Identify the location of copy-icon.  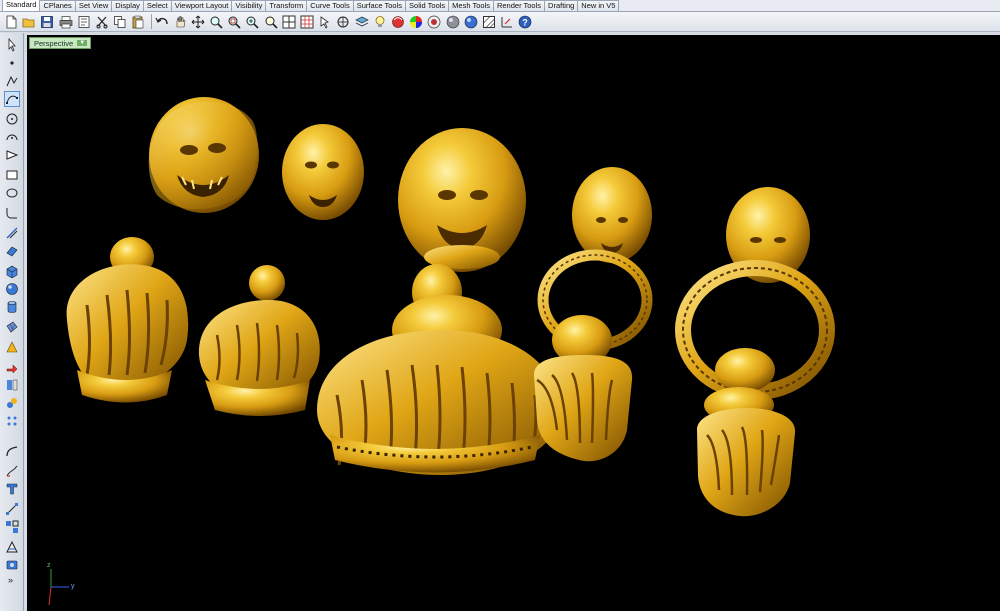
(120, 22).